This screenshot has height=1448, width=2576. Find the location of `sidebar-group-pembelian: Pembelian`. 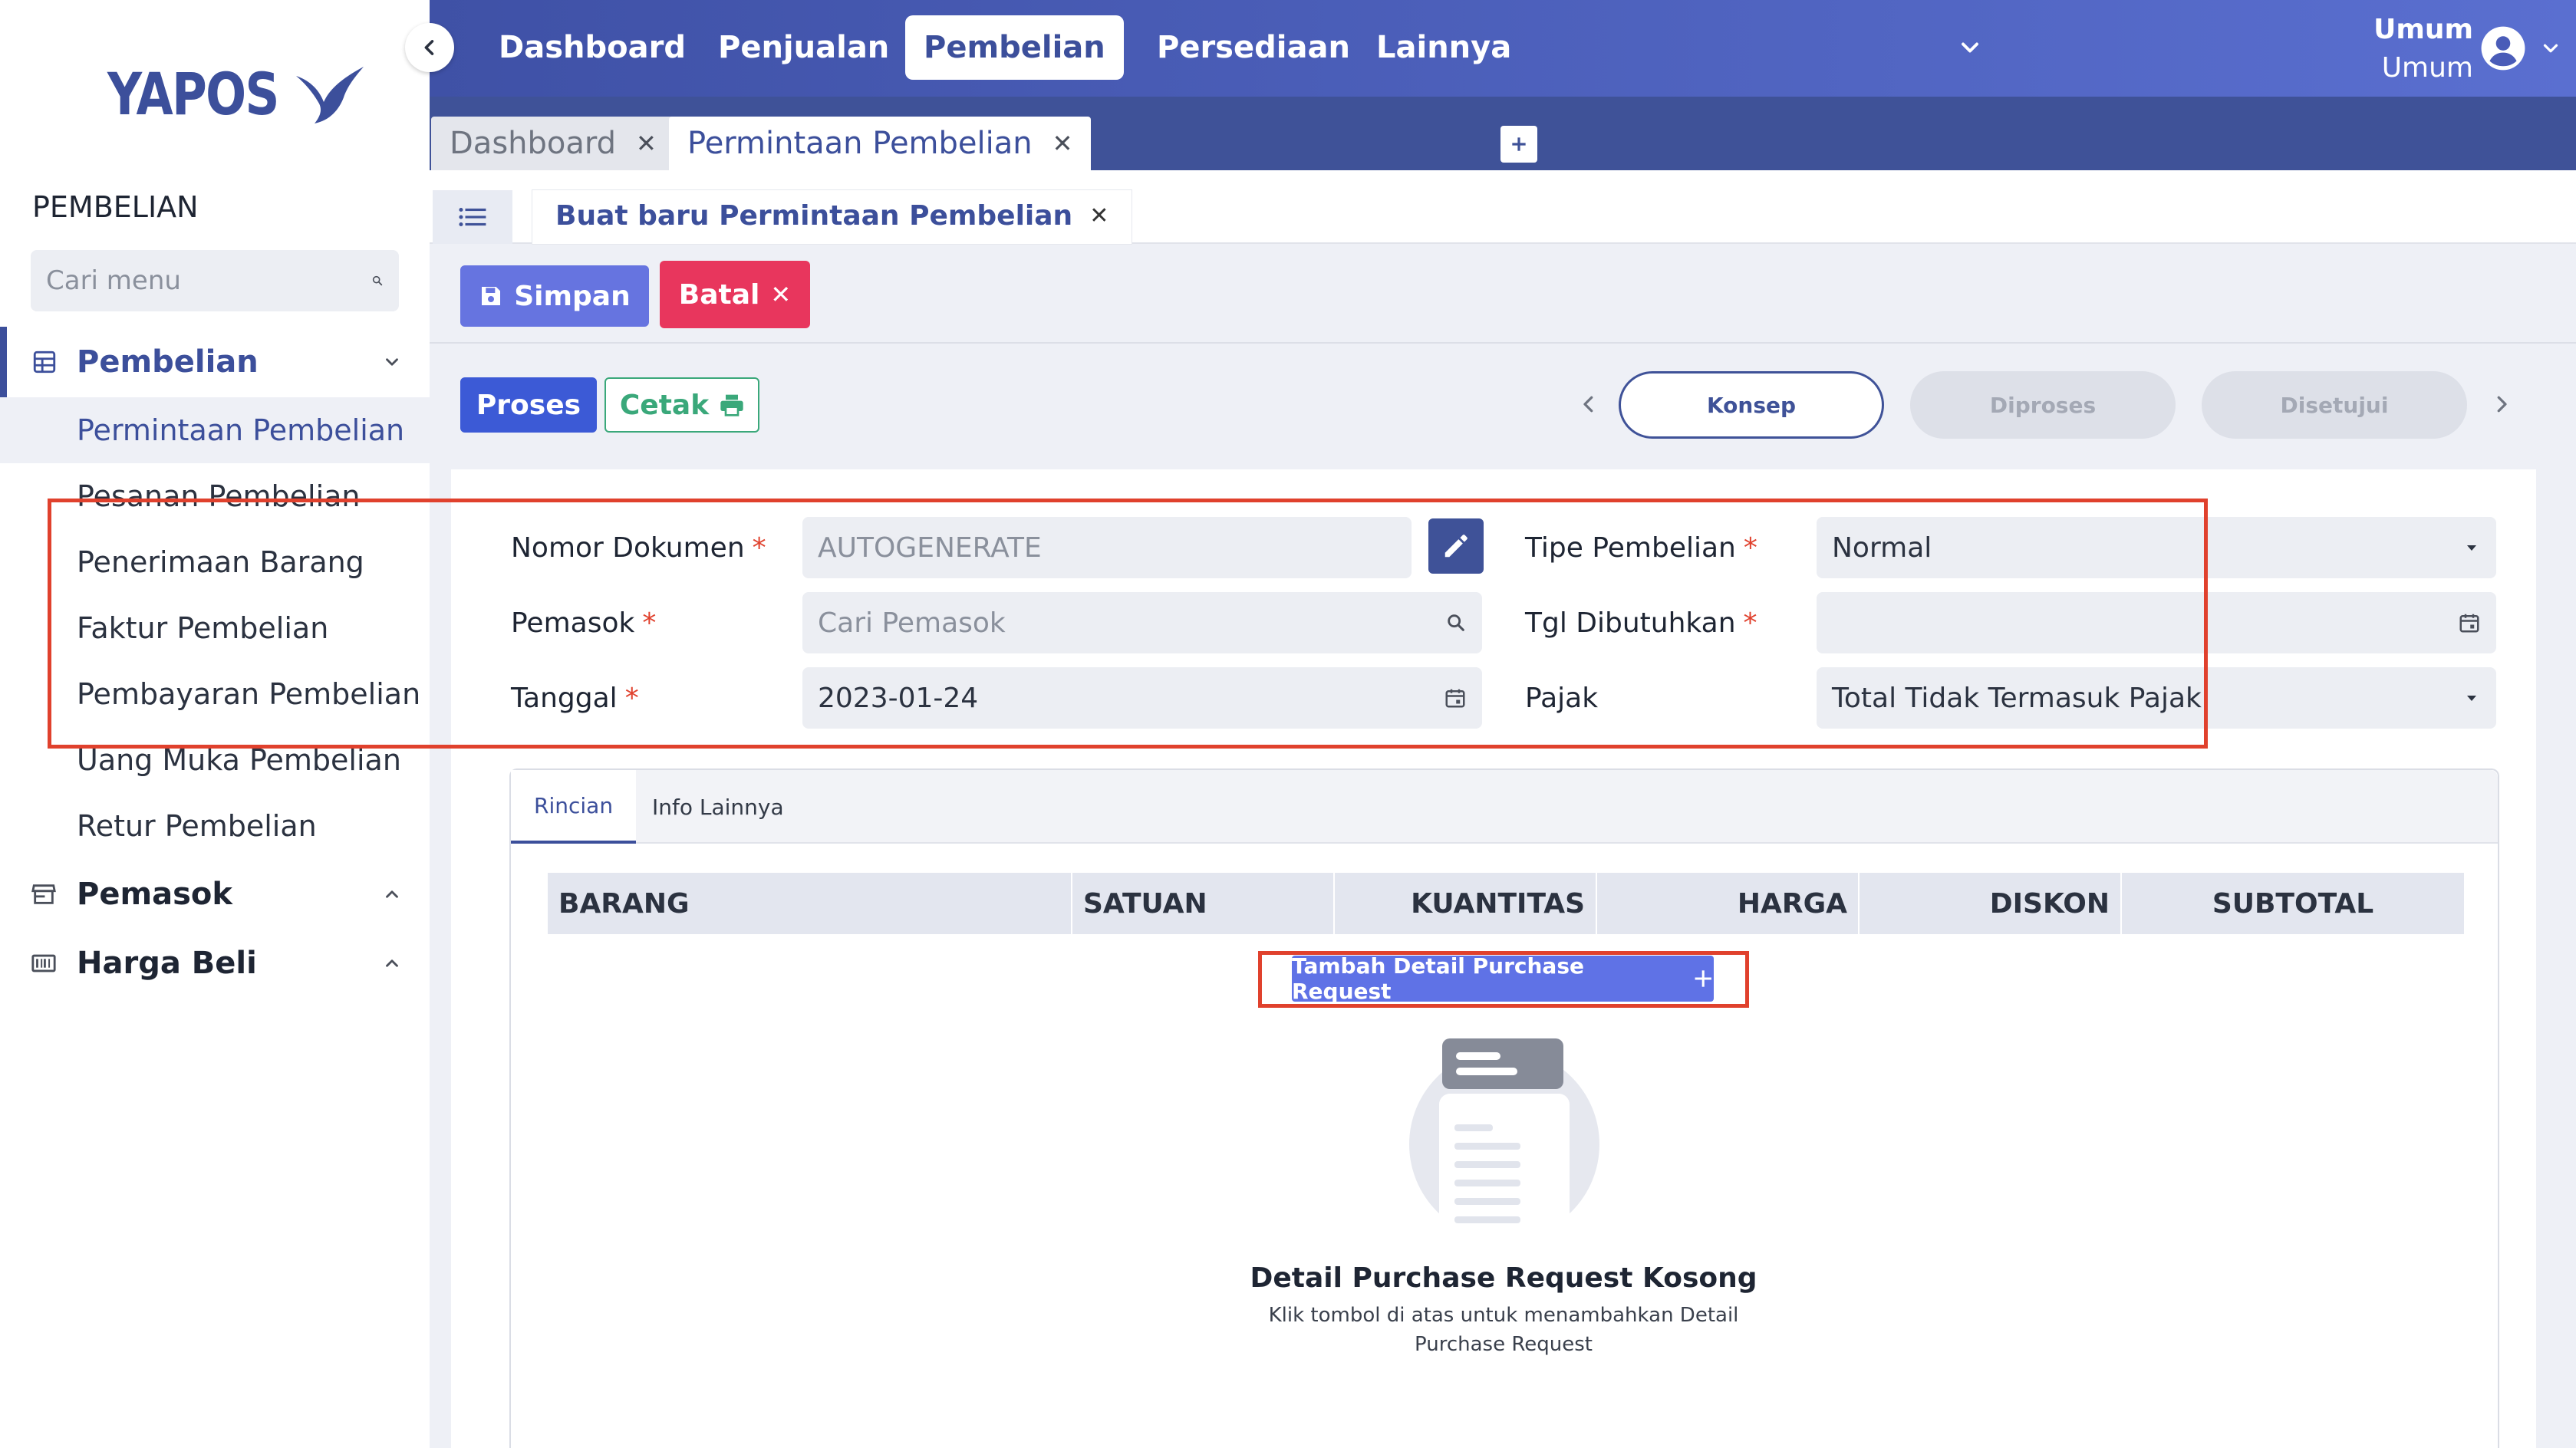

sidebar-group-pembelian: Pembelian is located at coordinates (215, 362).